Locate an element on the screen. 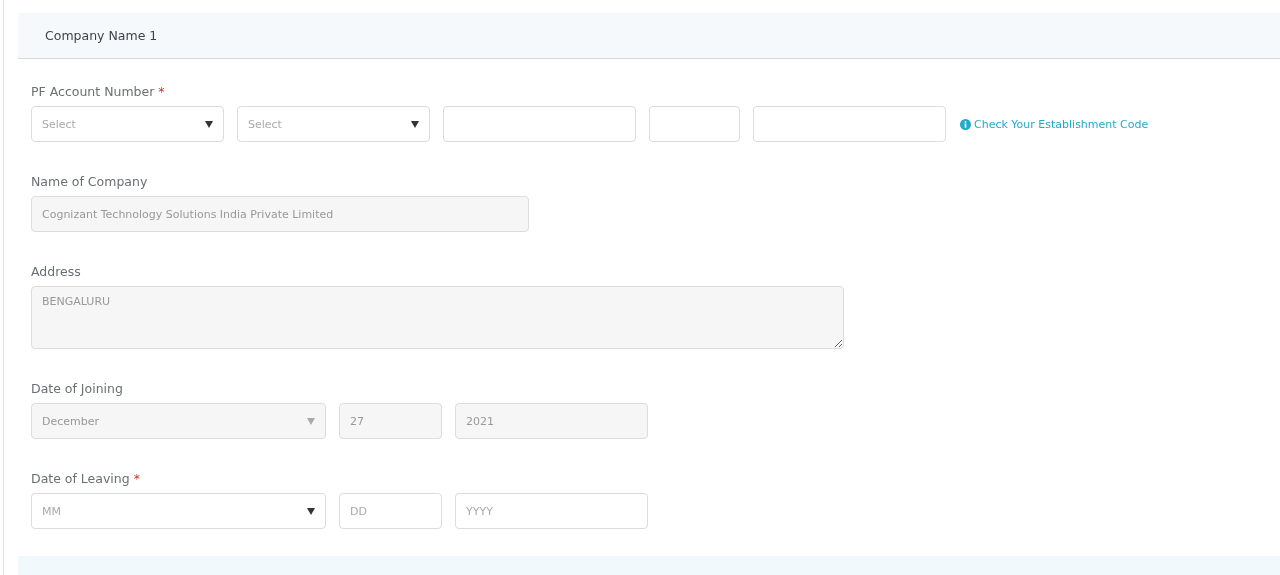 The height and width of the screenshot is (575, 1280). field-label: Address is located at coordinates (56, 272).